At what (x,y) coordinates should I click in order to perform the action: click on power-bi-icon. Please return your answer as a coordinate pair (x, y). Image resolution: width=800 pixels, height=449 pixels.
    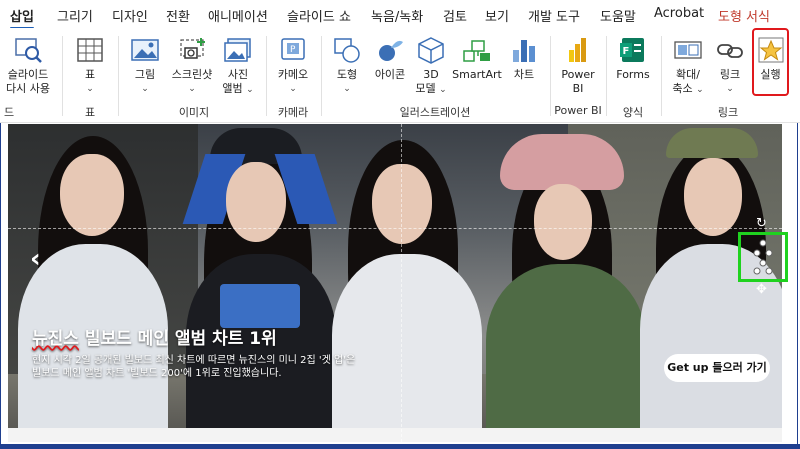
    Looking at the image, I should click on (577, 50).